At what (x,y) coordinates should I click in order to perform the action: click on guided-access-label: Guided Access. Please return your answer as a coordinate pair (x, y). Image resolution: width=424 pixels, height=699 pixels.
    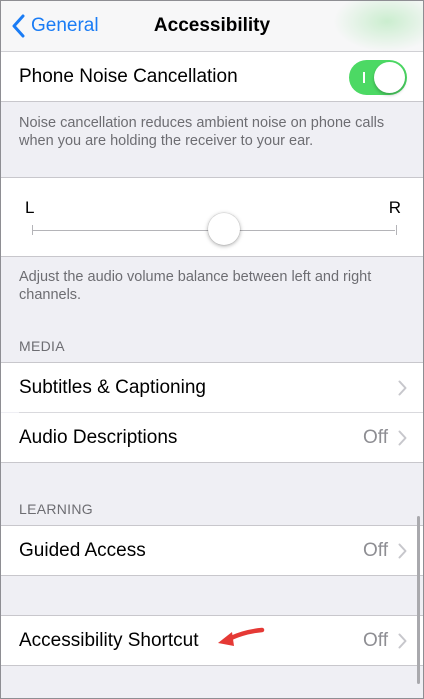
    Looking at the image, I should click on (82, 550).